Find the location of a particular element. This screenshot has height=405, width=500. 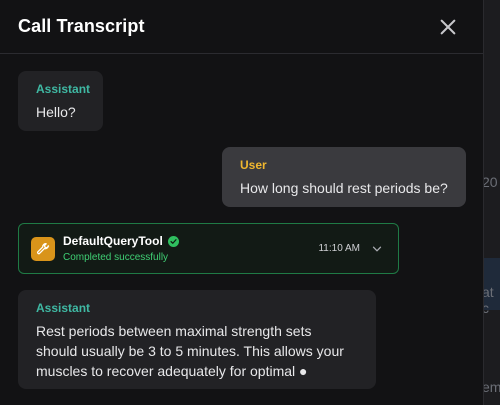

tool-info: DefaultQueryTool Completed successfully is located at coordinates (190, 248).